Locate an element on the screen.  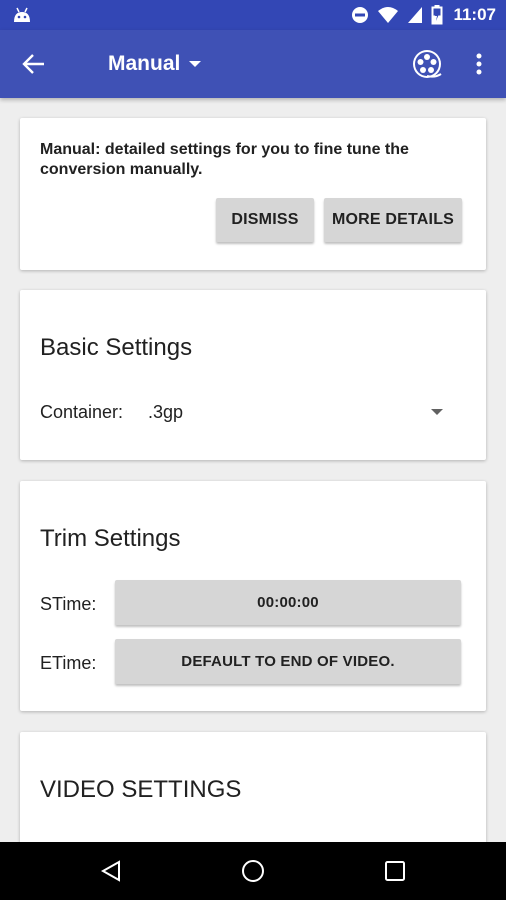
film-reel-icon is located at coordinates (427, 64).